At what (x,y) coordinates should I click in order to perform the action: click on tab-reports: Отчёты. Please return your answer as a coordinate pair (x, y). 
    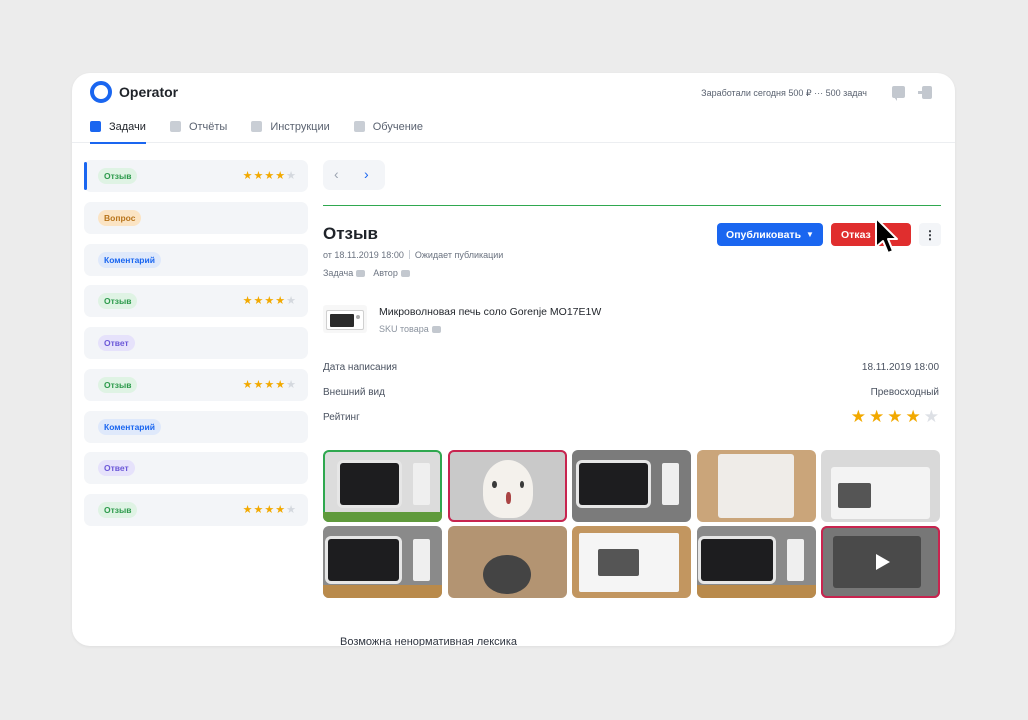
    Looking at the image, I should click on (198, 128).